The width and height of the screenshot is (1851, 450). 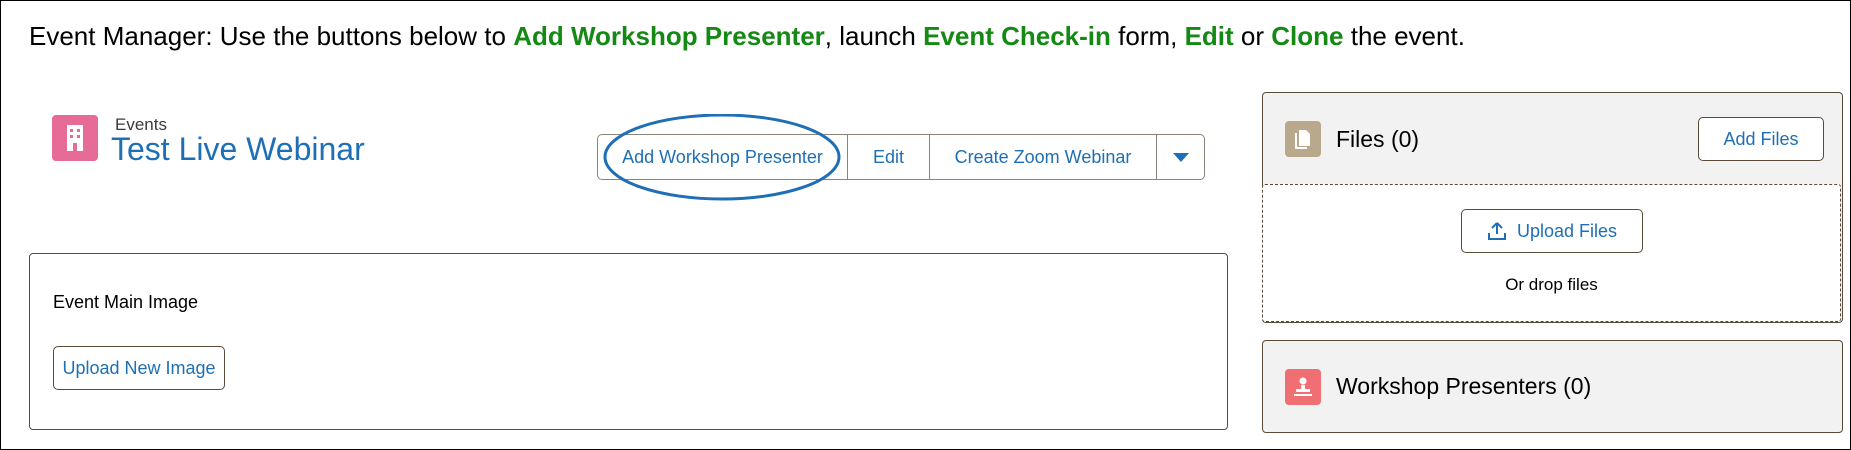 I want to click on workshop-presenters-card: Workshop Presenters (0), so click(x=1552, y=386).